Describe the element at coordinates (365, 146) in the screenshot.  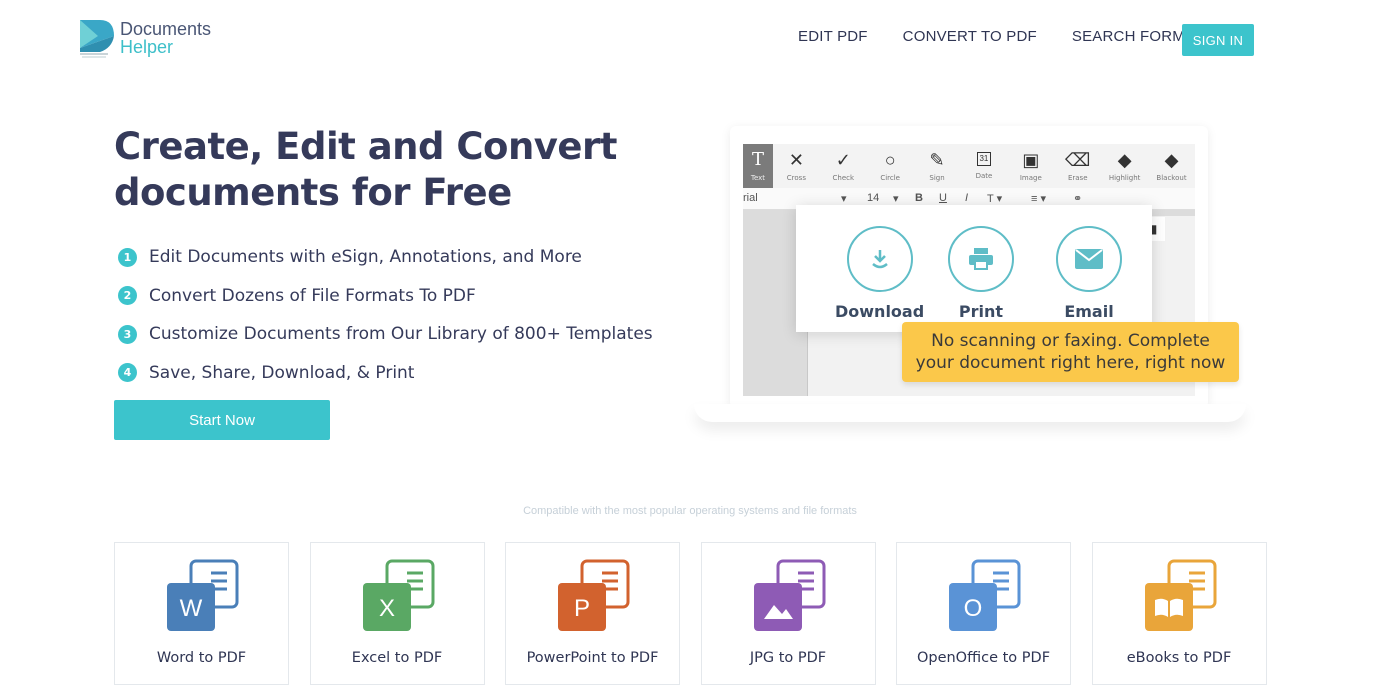
I see `hero-title-line-1: Create, Edit and Convert` at that location.